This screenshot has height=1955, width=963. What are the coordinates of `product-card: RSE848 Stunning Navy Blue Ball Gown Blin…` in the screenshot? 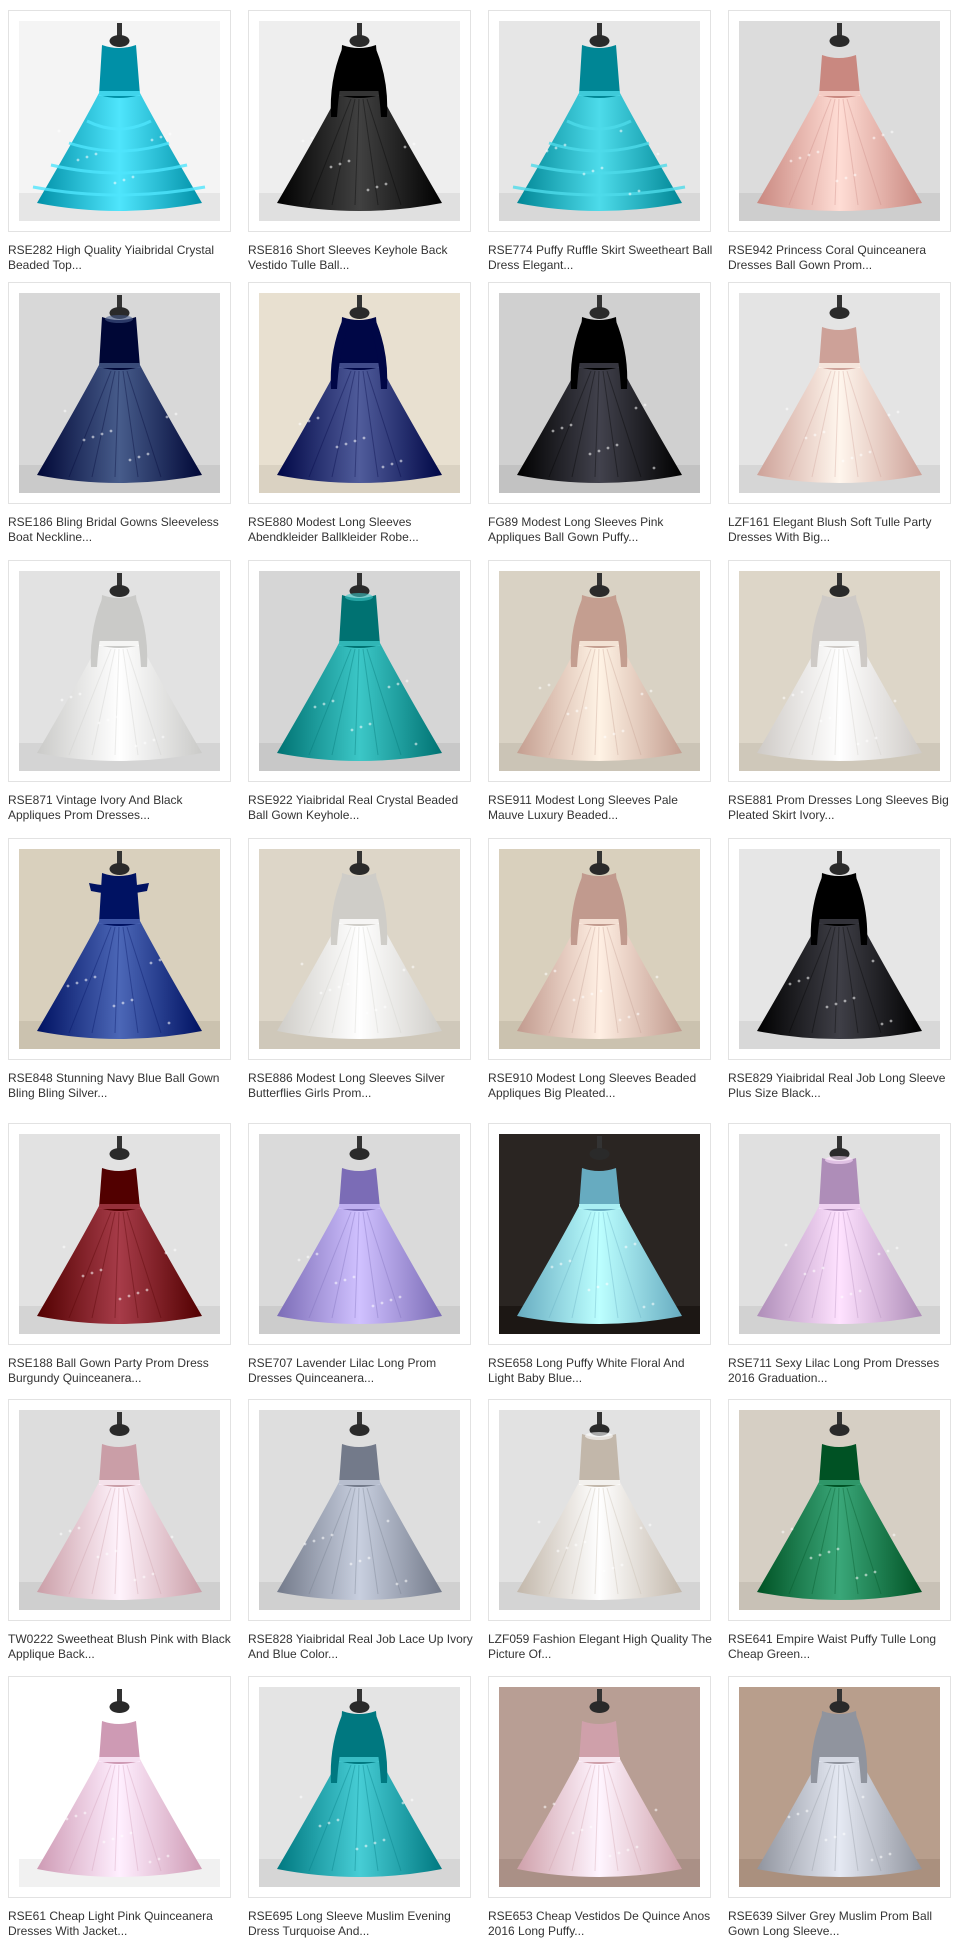 It's located at (120, 973).